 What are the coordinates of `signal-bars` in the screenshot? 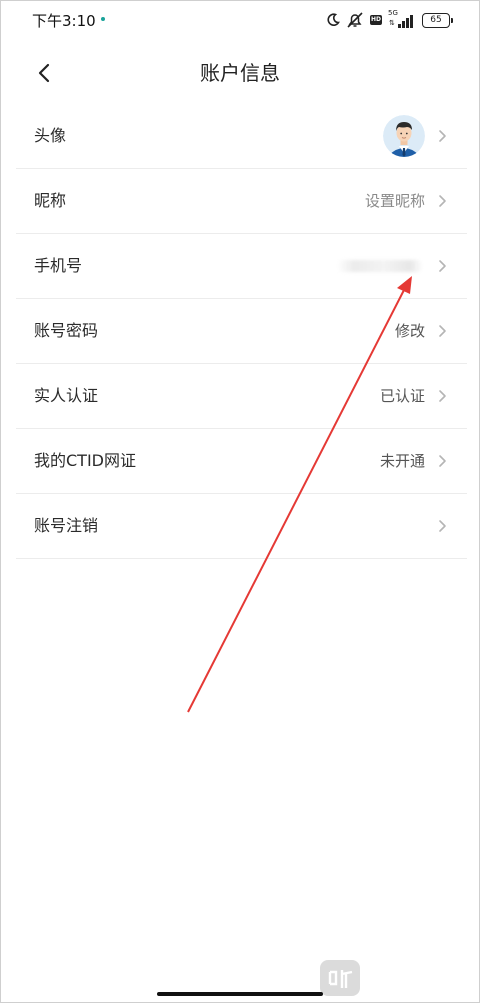 It's located at (405, 21).